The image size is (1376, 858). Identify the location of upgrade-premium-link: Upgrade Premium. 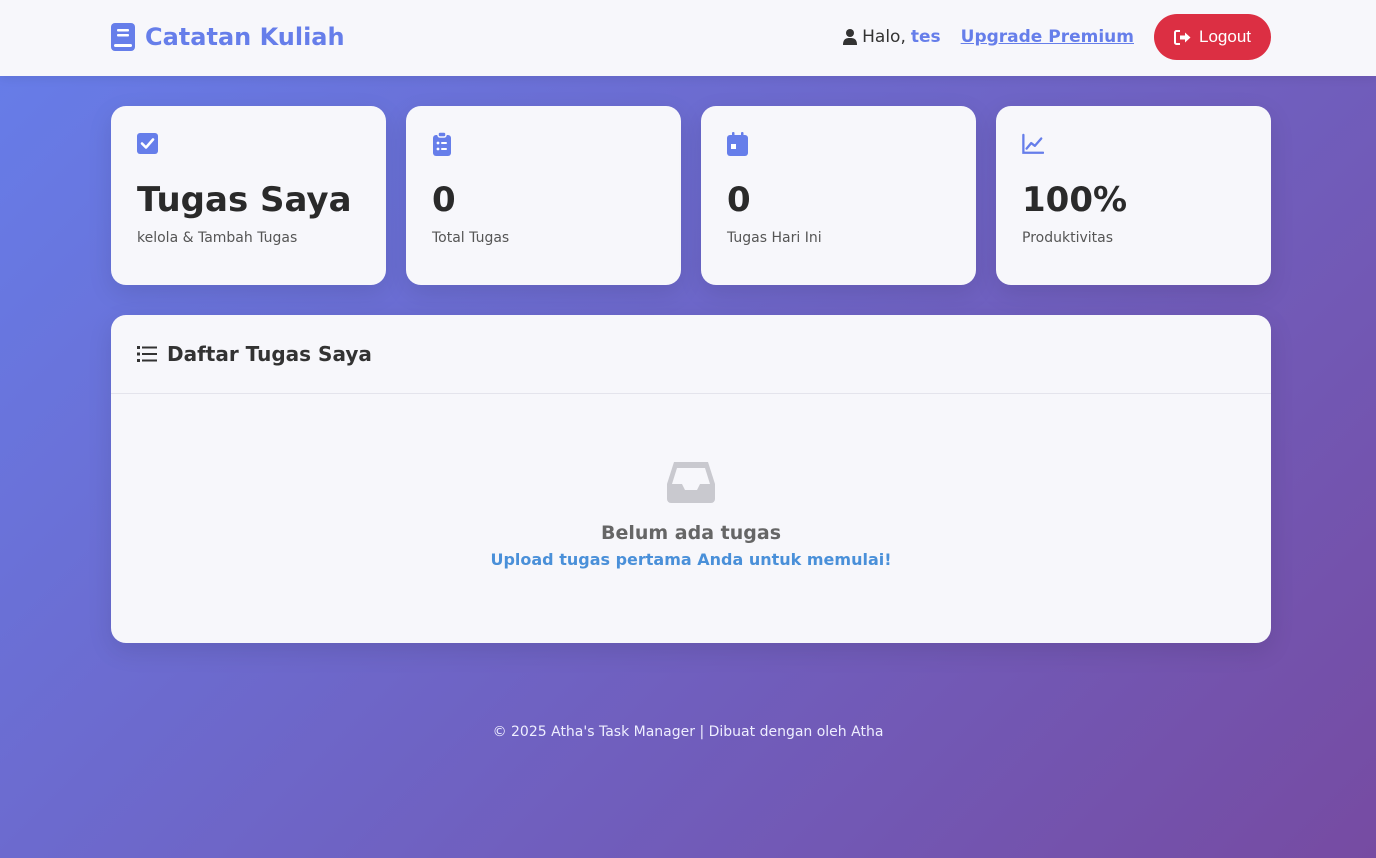
(1047, 37).